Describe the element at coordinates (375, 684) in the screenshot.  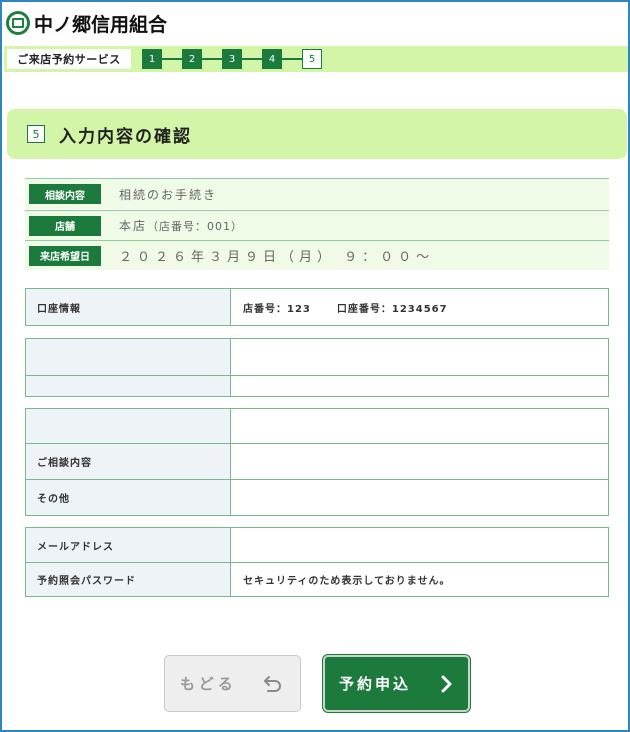
I see `submit-button-label: 予約申込` at that location.